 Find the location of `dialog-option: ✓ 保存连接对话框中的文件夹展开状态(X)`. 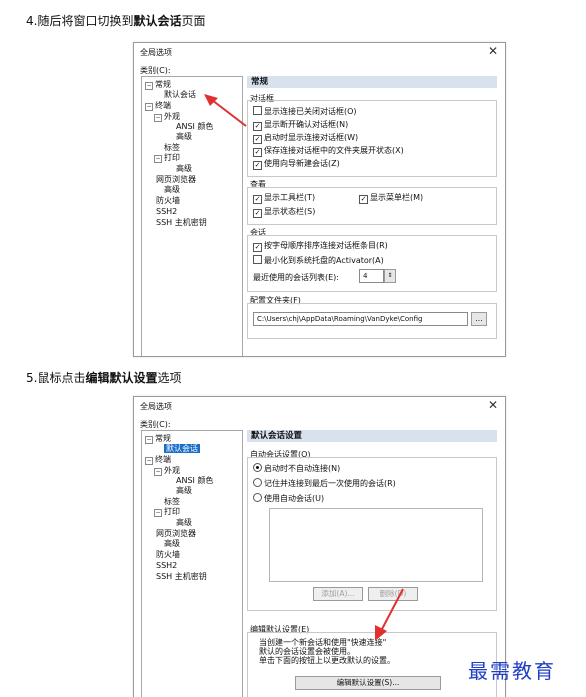

dialog-option: ✓ 保存连接对话框中的文件夹展开状态(X) is located at coordinates (328, 151).